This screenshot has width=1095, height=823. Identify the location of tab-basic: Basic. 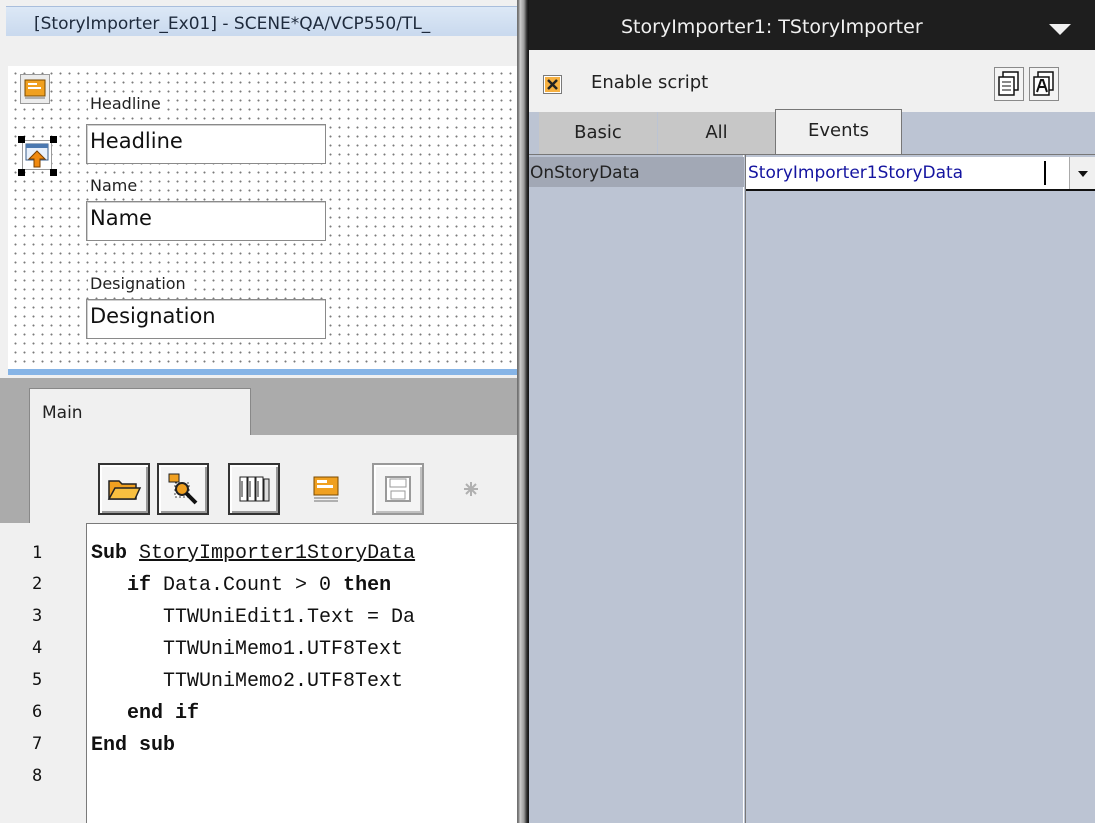
(598, 133).